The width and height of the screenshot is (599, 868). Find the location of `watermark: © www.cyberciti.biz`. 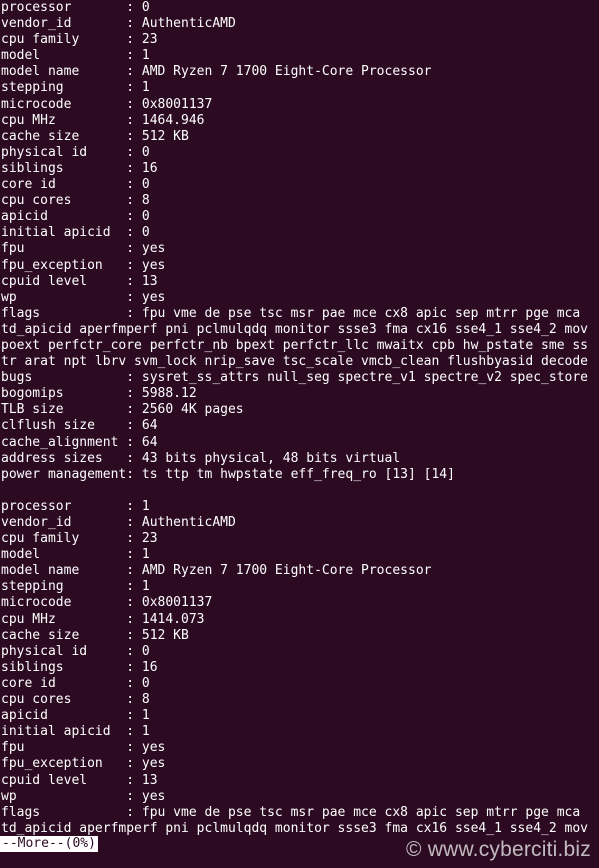

watermark: © www.cyberciti.biz is located at coordinates (498, 849).